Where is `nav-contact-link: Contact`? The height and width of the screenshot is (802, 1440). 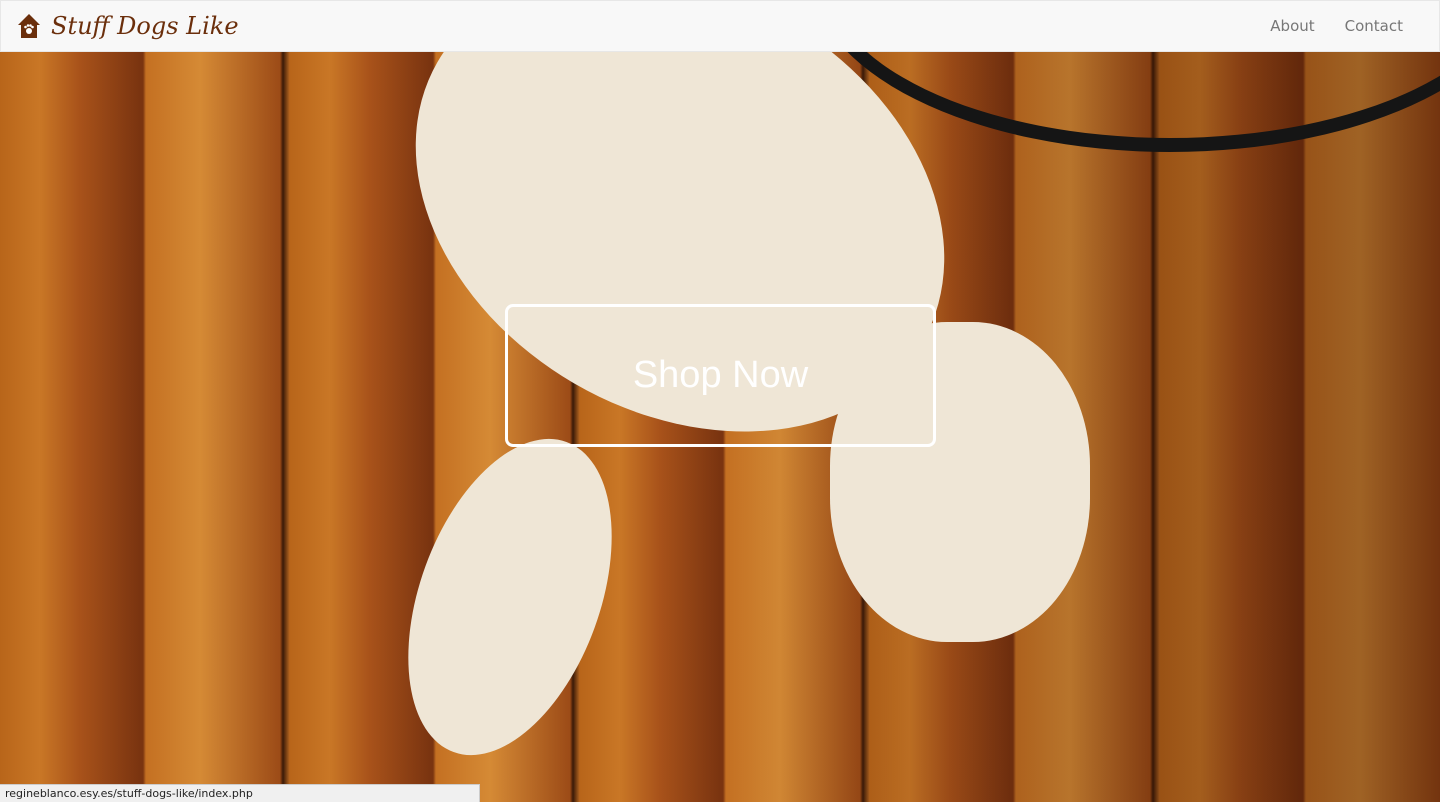 nav-contact-link: Contact is located at coordinates (1374, 26).